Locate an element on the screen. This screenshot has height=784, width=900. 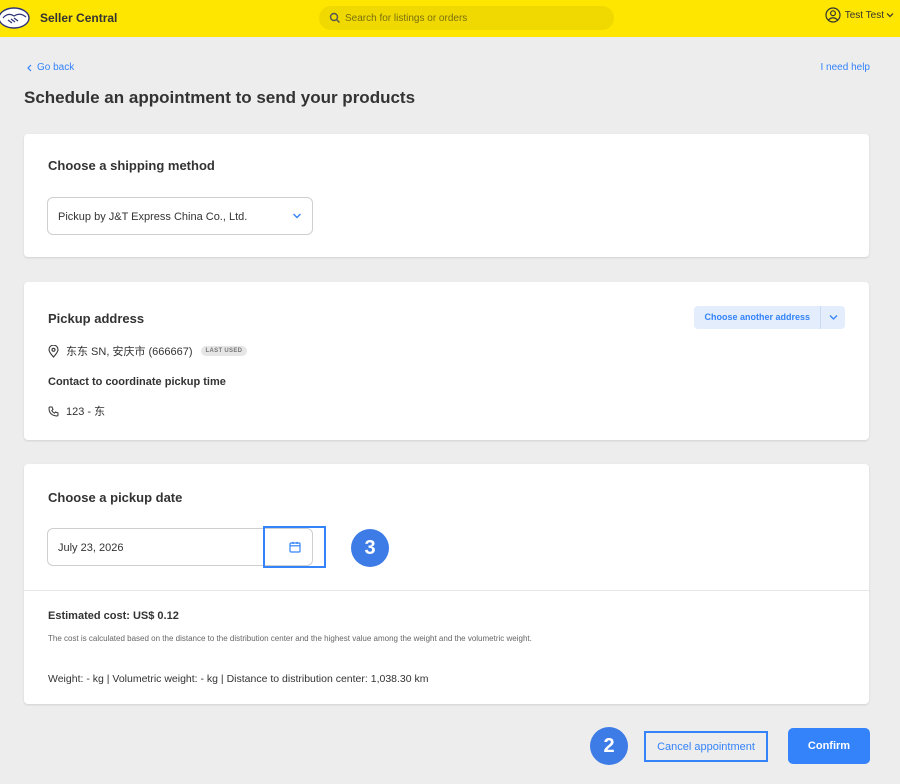
shipping-method-select: Pickup by J&T Express China Co., Ltd. is located at coordinates (180, 216).